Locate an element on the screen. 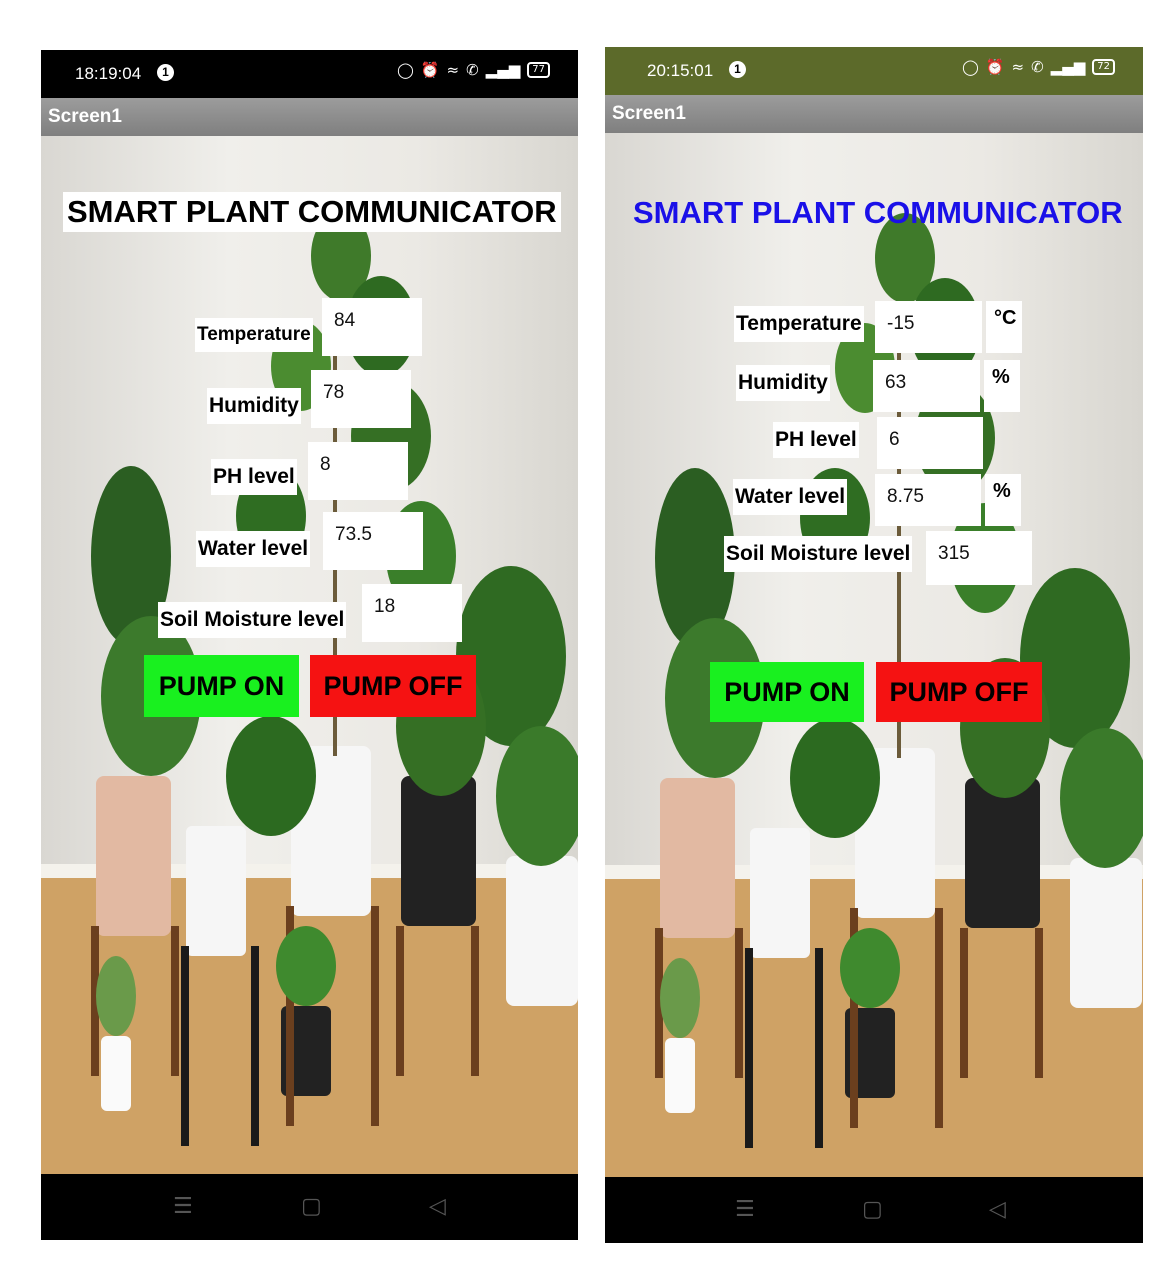  water-level-field: 73.5 is located at coordinates (373, 541).